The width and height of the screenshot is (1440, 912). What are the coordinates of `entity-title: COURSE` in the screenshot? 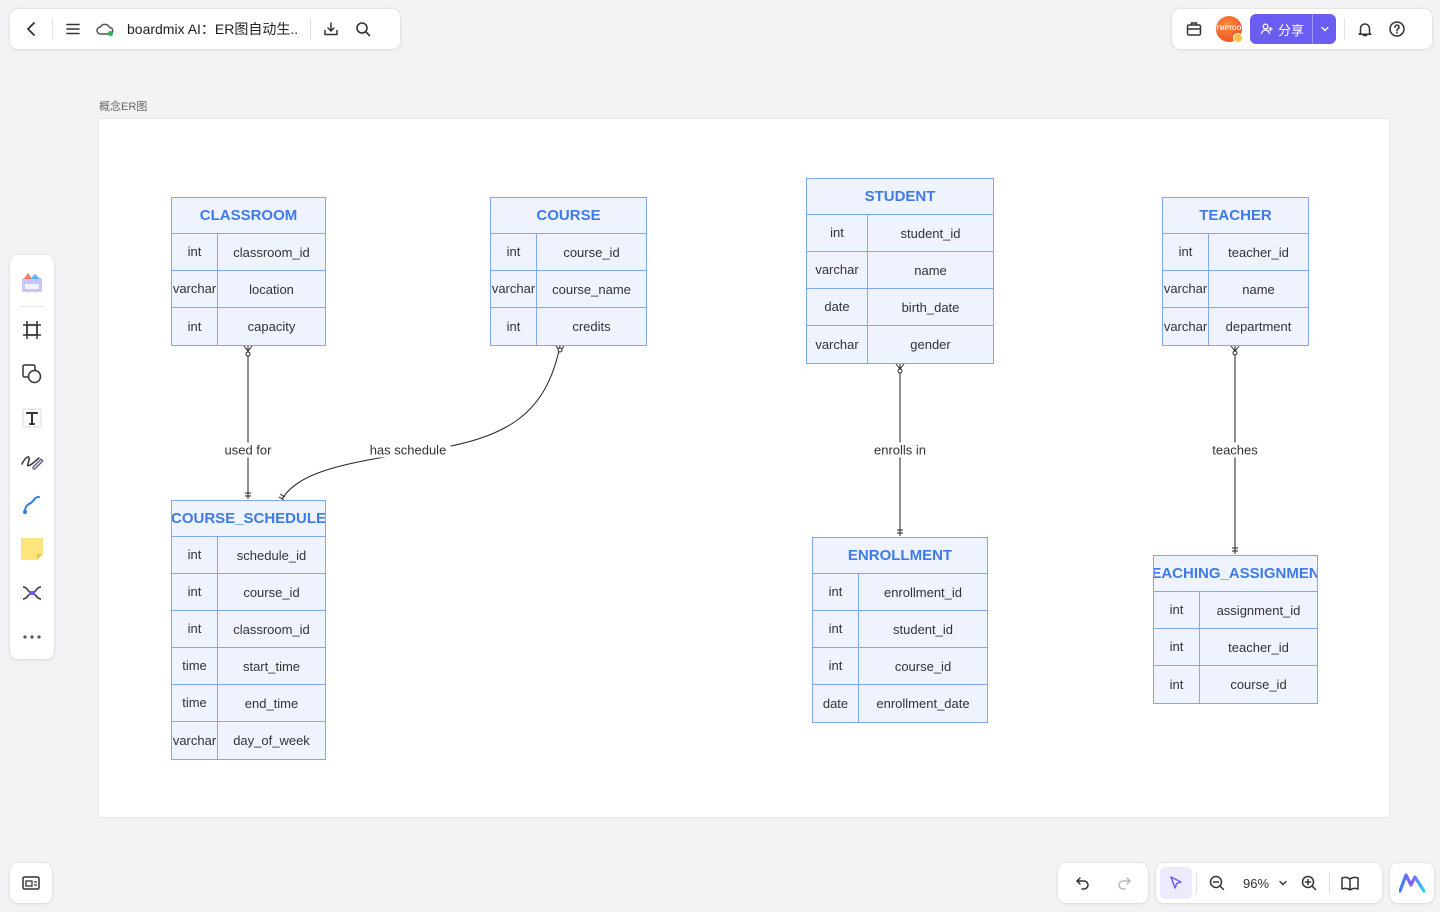 It's located at (568, 216).